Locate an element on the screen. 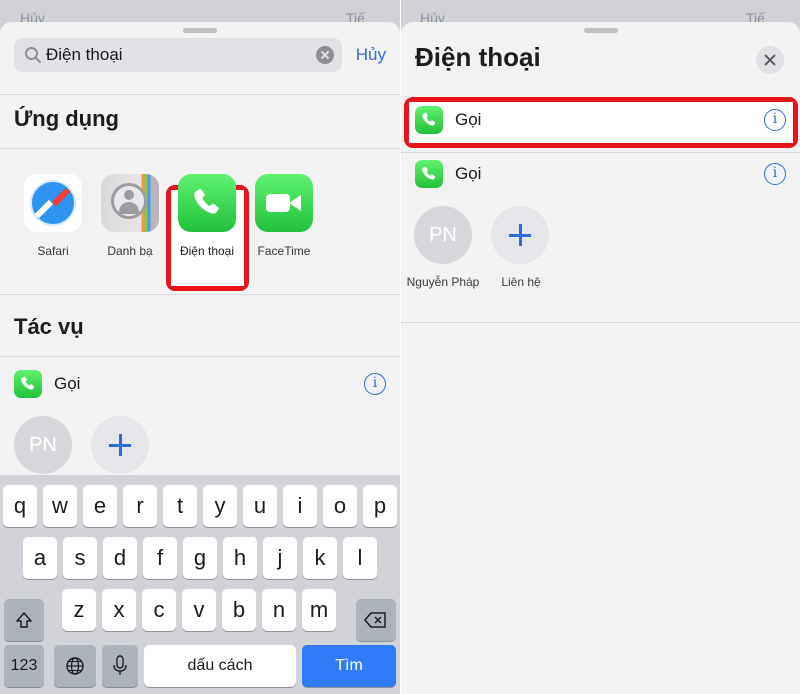  app-contacts: Danh bạ is located at coordinates (130, 216).